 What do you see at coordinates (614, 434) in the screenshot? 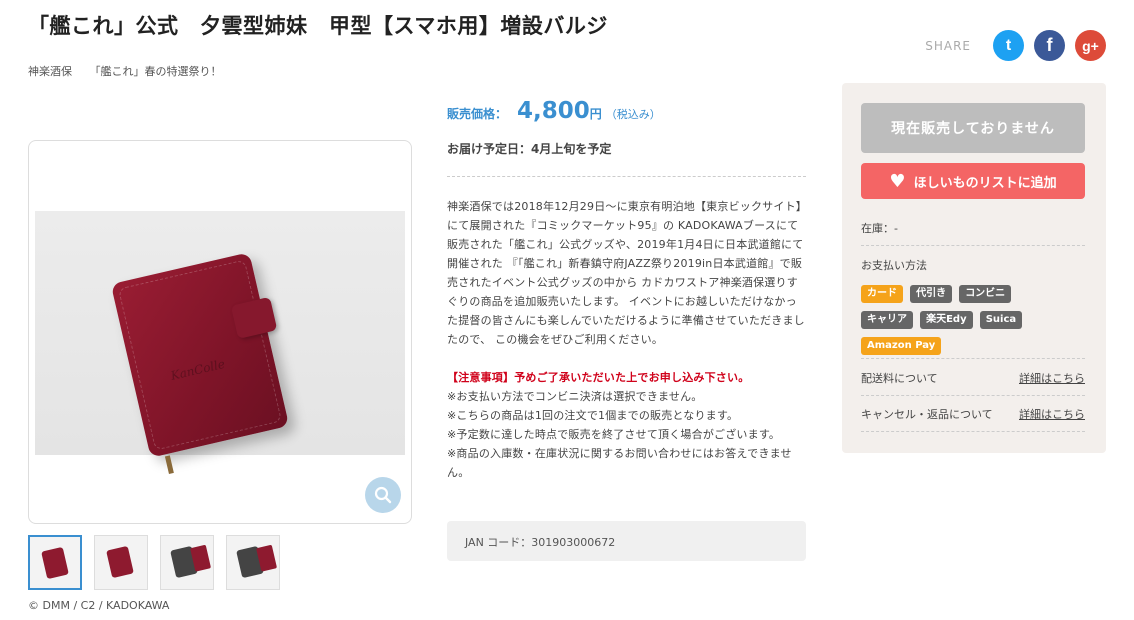
I see `notice-item: ※予定数に達した時点で販売を終了させて頂く場合がございます。` at bounding box center [614, 434].